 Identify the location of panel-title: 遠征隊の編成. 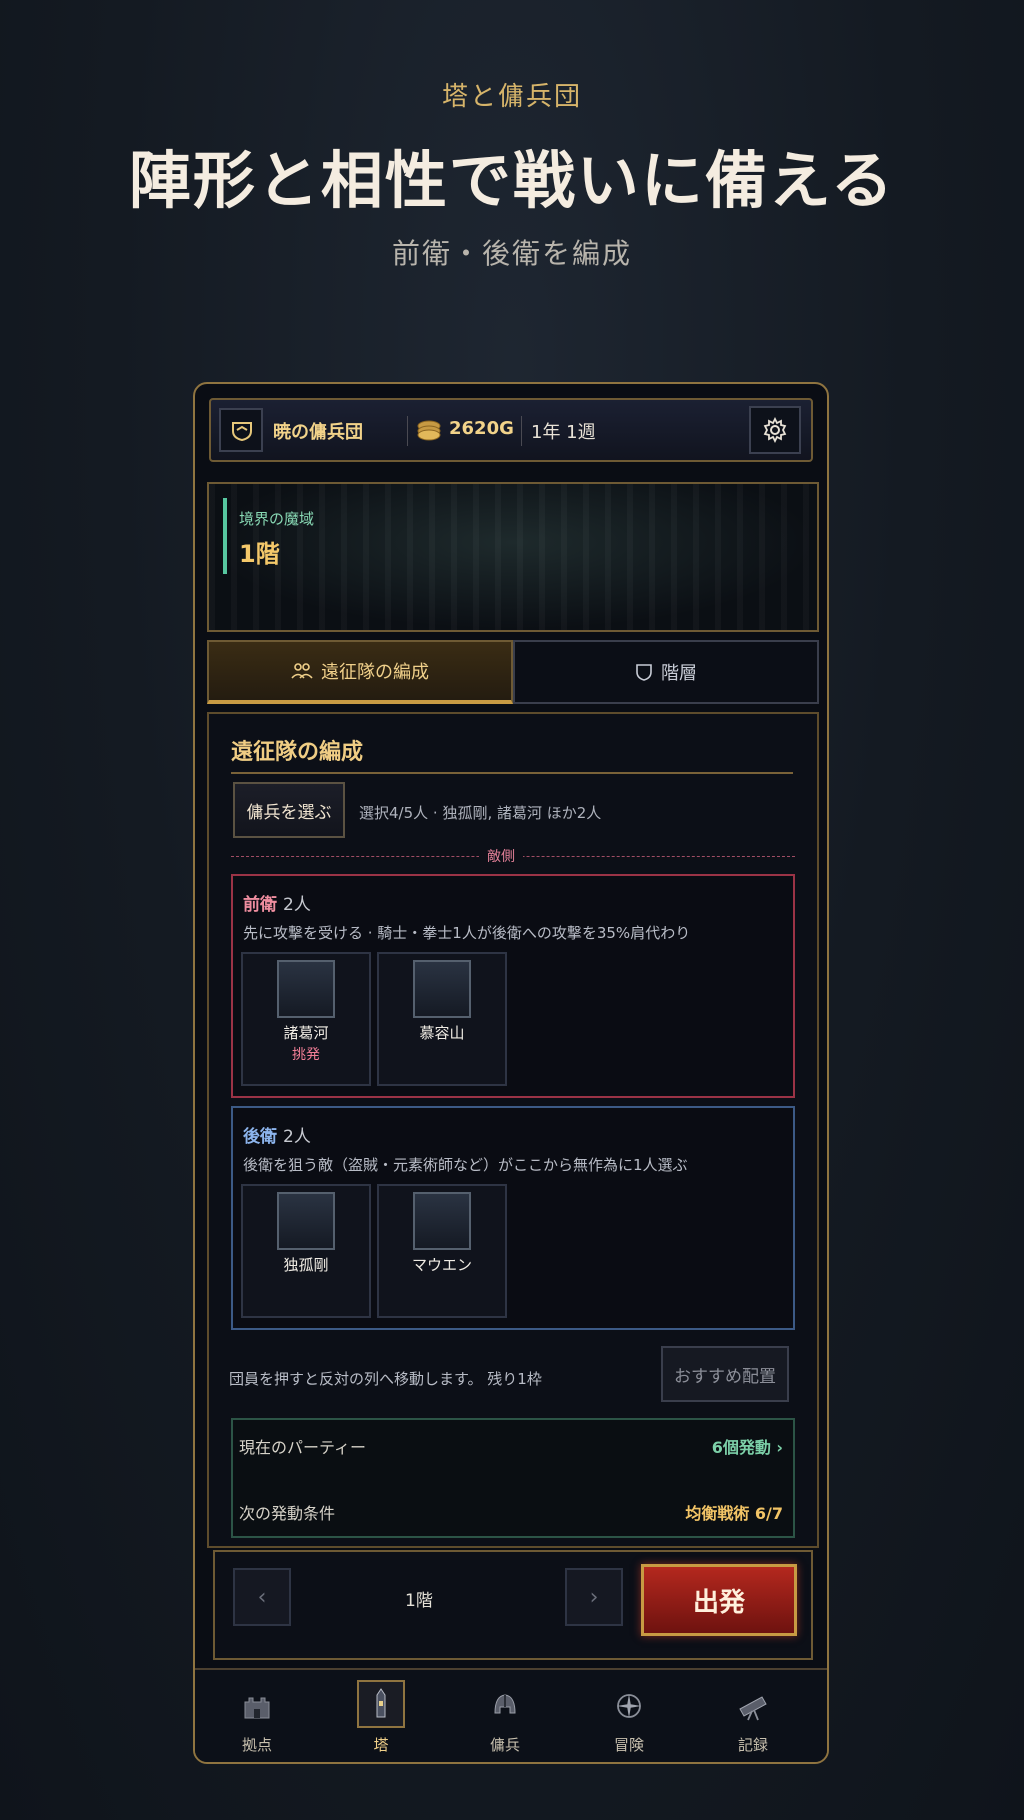
(297, 752).